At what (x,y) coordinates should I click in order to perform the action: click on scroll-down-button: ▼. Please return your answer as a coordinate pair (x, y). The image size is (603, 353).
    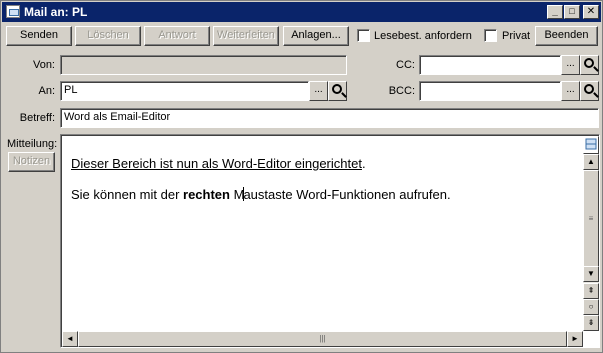
    Looking at the image, I should click on (591, 274).